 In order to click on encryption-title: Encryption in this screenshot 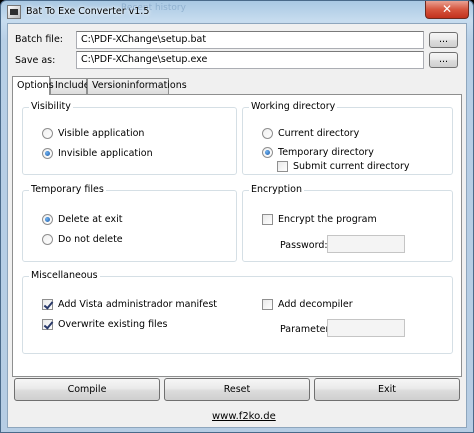, I will do `click(277, 189)`.